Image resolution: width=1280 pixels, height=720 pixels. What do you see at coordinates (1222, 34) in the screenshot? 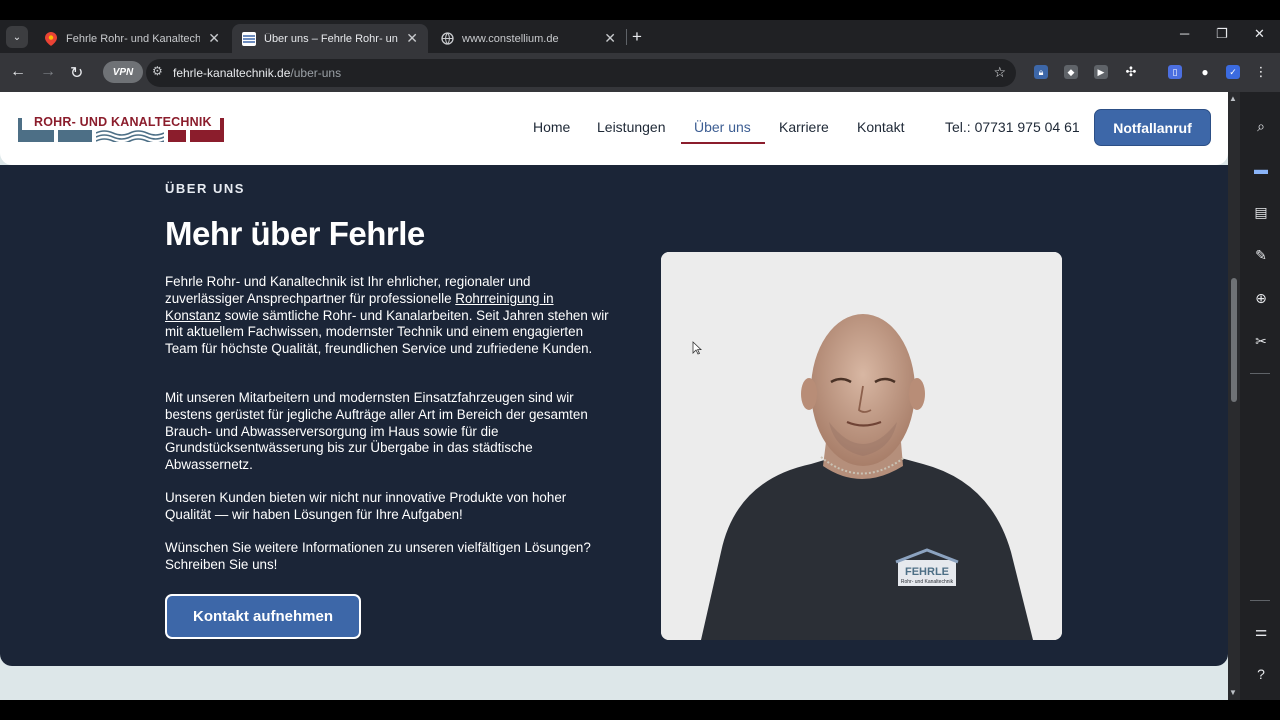
I see `restore-icon: ❐` at bounding box center [1222, 34].